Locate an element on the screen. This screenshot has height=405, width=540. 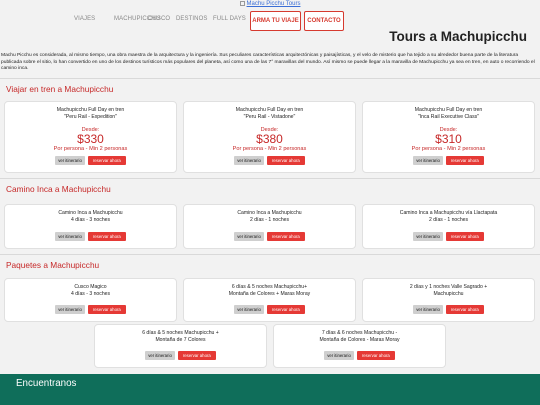
card-title: Cusco Magico is located at coordinates (90, 287).